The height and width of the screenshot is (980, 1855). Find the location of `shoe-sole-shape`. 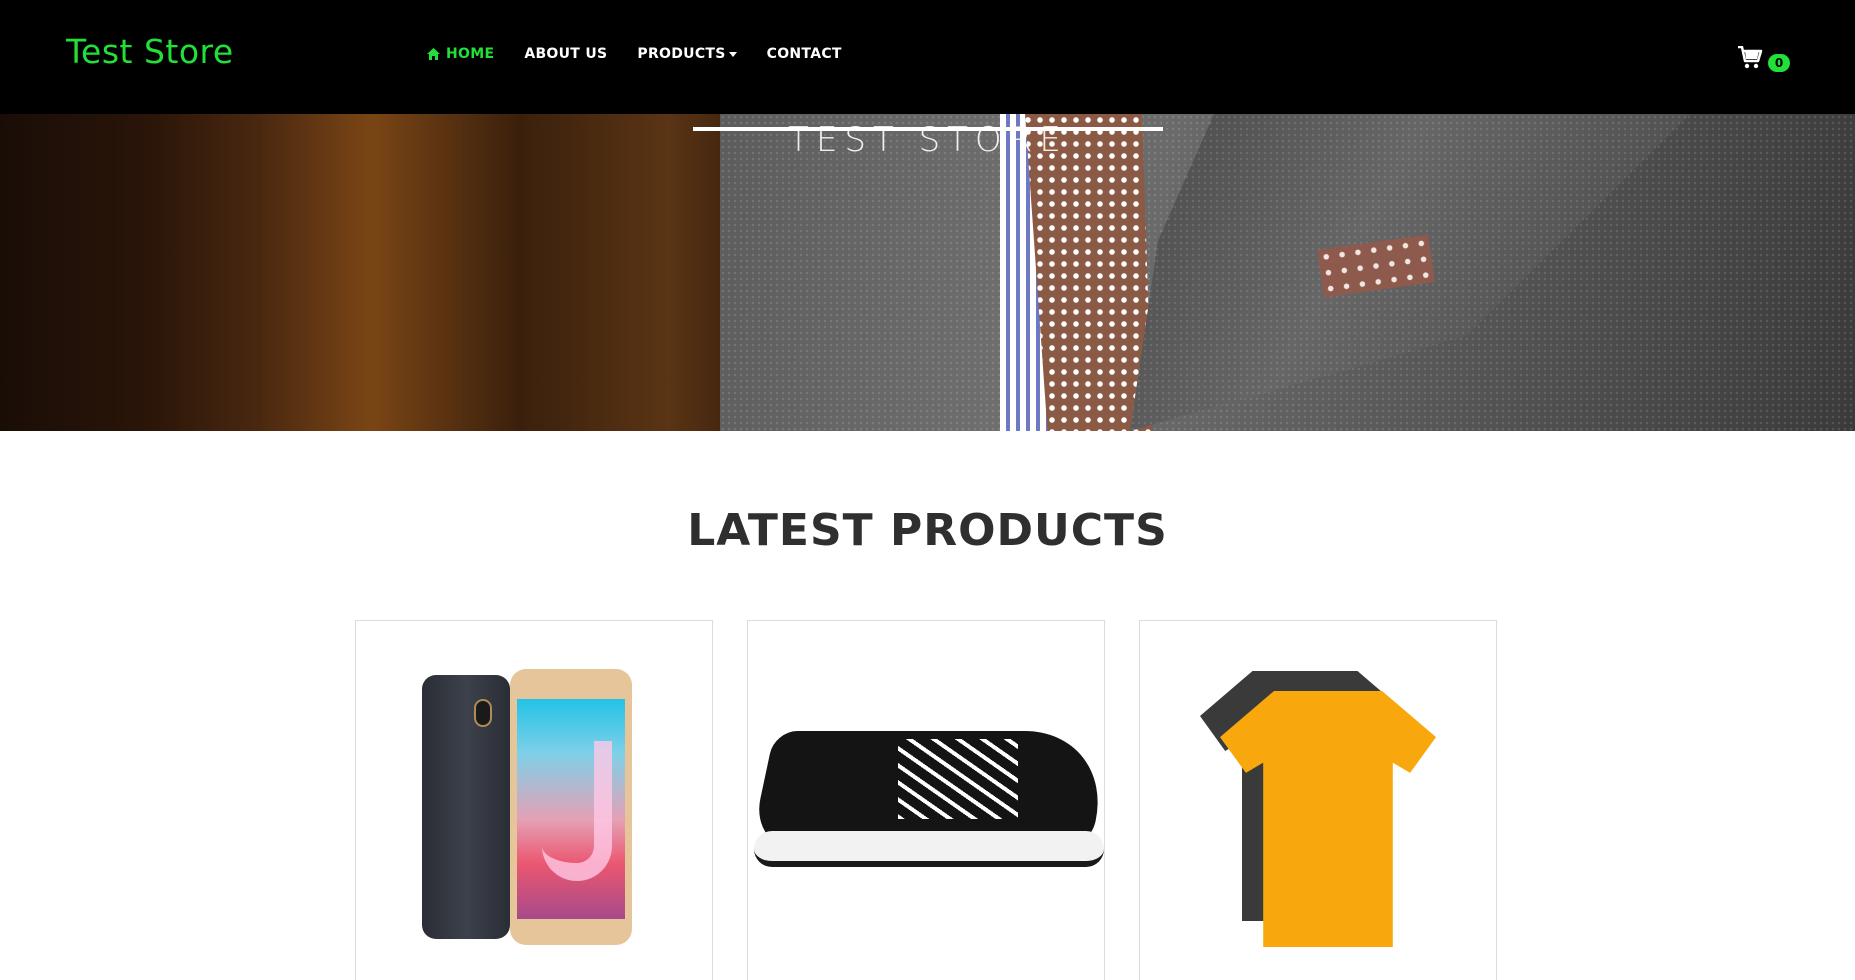

shoe-sole-shape is located at coordinates (929, 849).